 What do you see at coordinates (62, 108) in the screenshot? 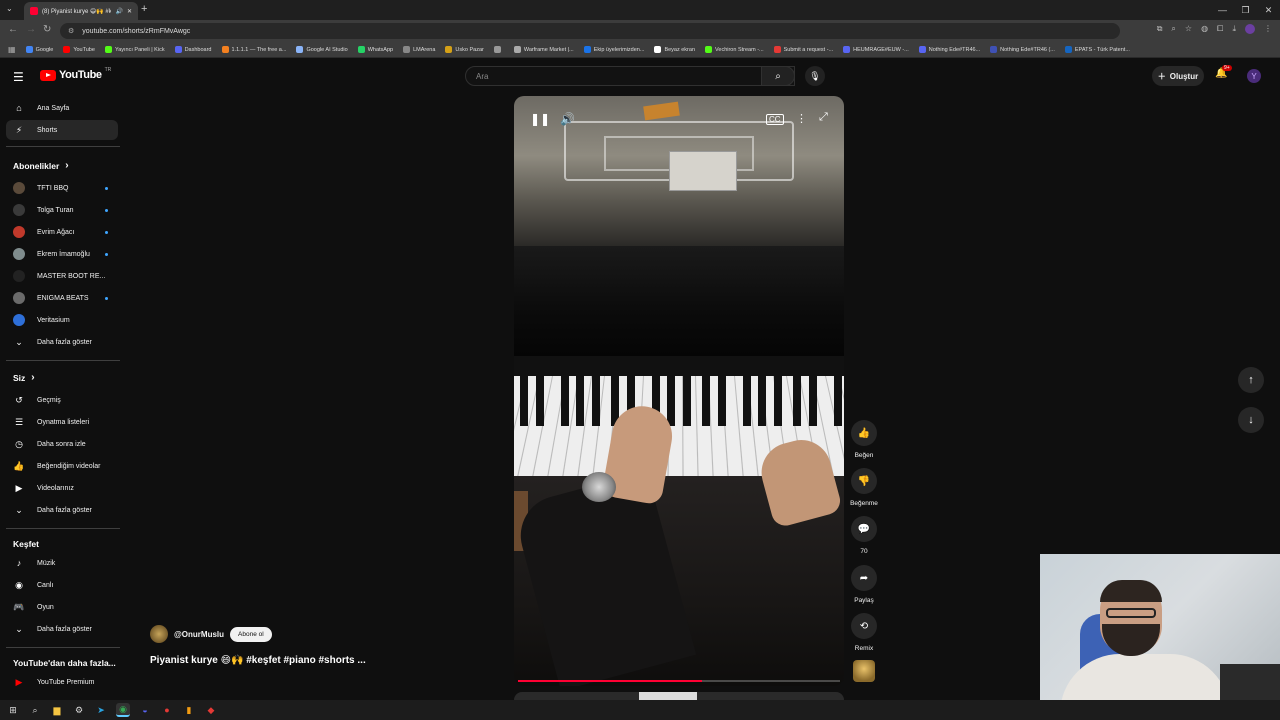
I see `sidebar-item-home: ⌂ Ana Sayfa` at bounding box center [62, 108].